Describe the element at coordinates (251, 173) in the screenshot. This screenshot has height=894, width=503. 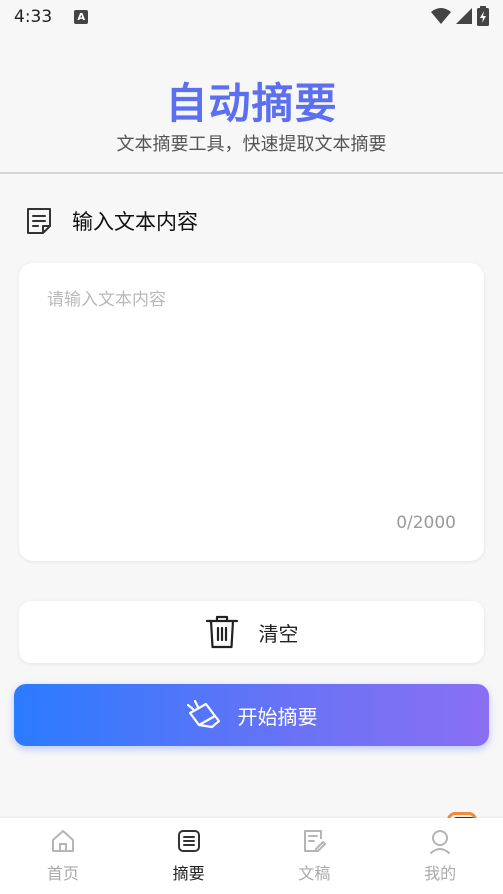
I see `header-divider` at that location.